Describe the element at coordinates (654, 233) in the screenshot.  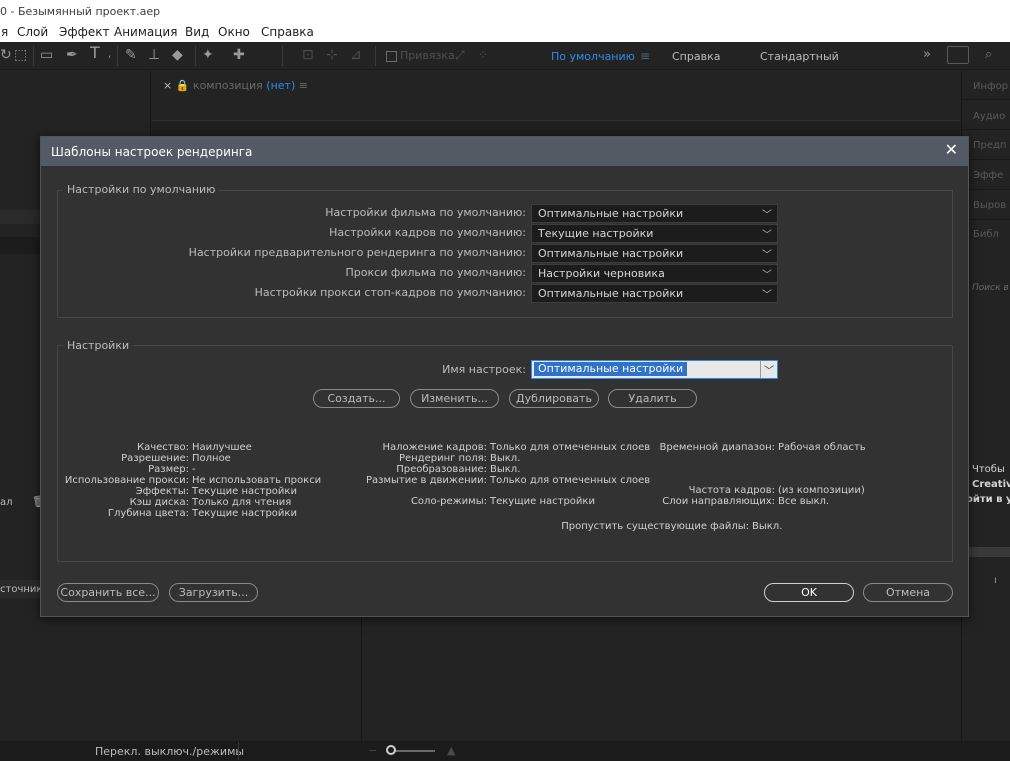
I see `default-frame-select: Текущие настройки ﹀` at that location.